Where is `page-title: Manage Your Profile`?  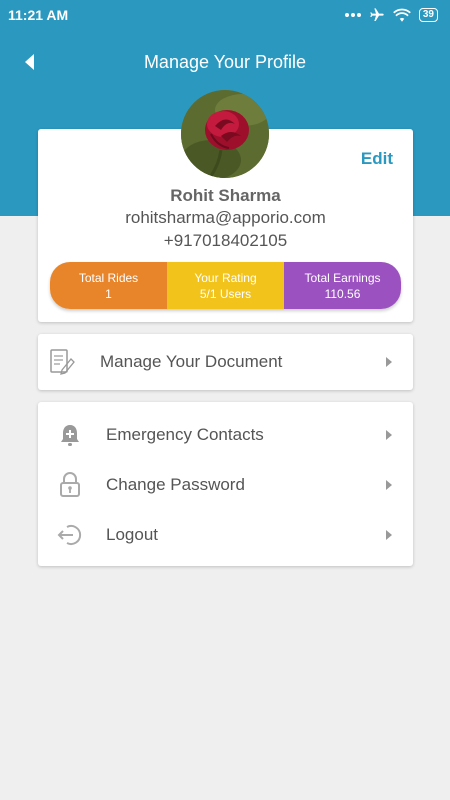
page-title: Manage Your Profile is located at coordinates (225, 61).